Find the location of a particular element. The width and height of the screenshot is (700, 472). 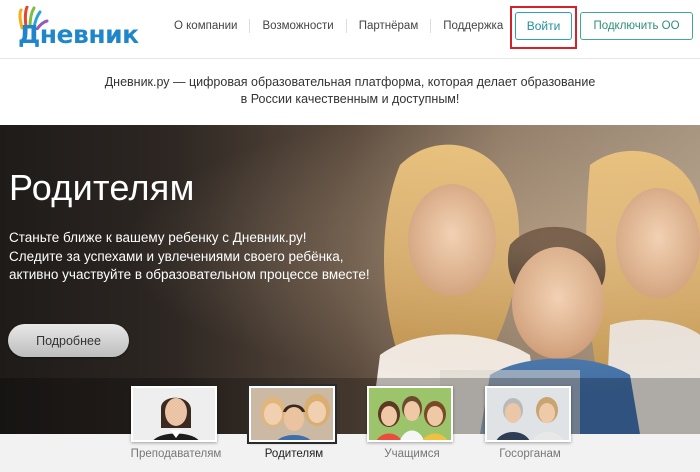

connect-school-button: Подключить ОО is located at coordinates (636, 26).